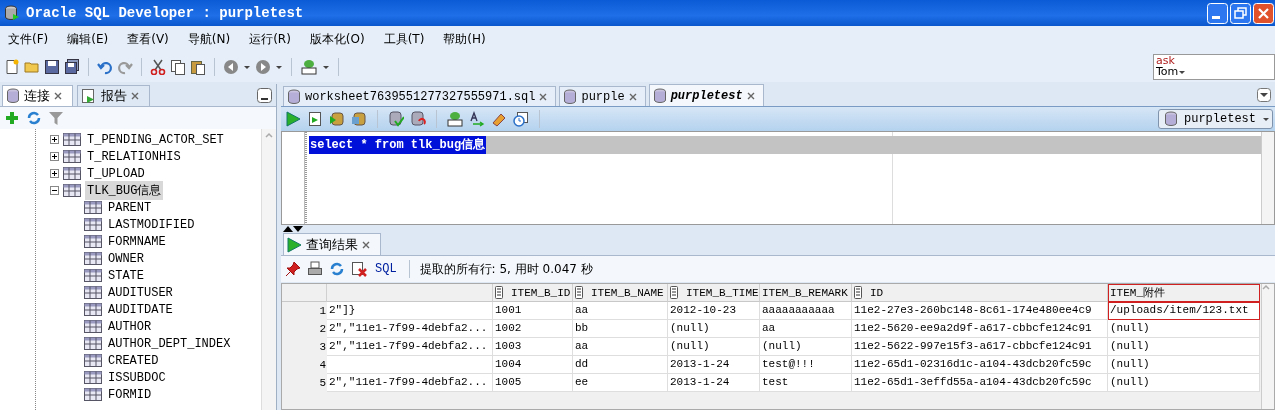 This screenshot has height=410, width=1275. What do you see at coordinates (105, 67) in the screenshot?
I see `undo-icon` at bounding box center [105, 67].